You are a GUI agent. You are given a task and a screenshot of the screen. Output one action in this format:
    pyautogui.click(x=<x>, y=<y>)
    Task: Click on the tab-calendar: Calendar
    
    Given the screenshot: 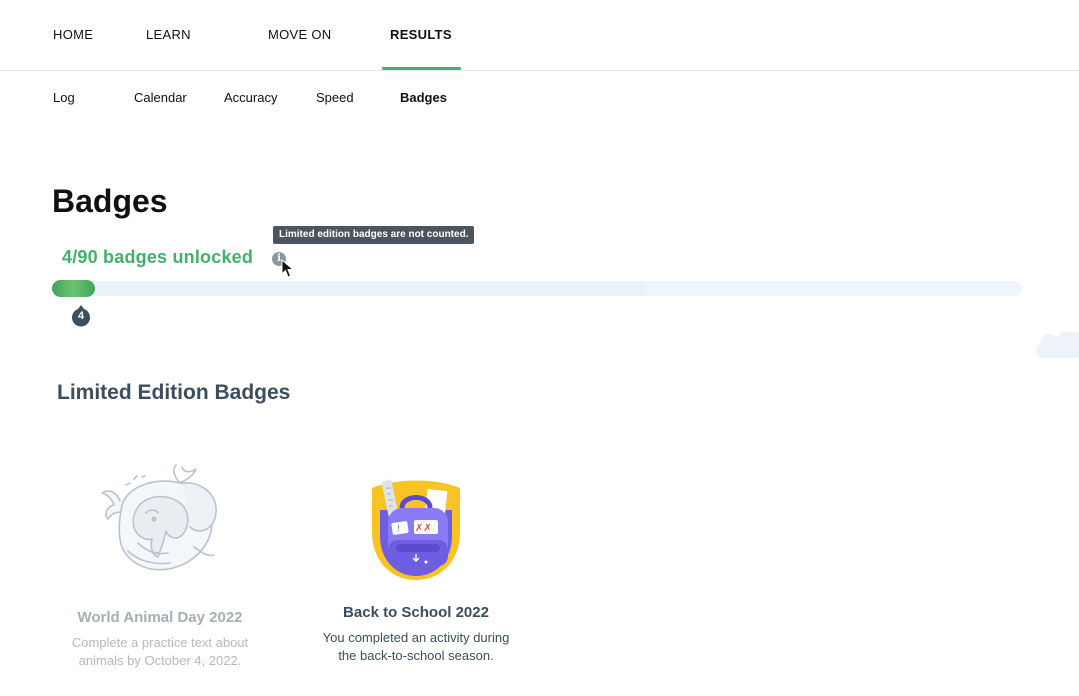 What is the action you would take?
    pyautogui.click(x=160, y=97)
    